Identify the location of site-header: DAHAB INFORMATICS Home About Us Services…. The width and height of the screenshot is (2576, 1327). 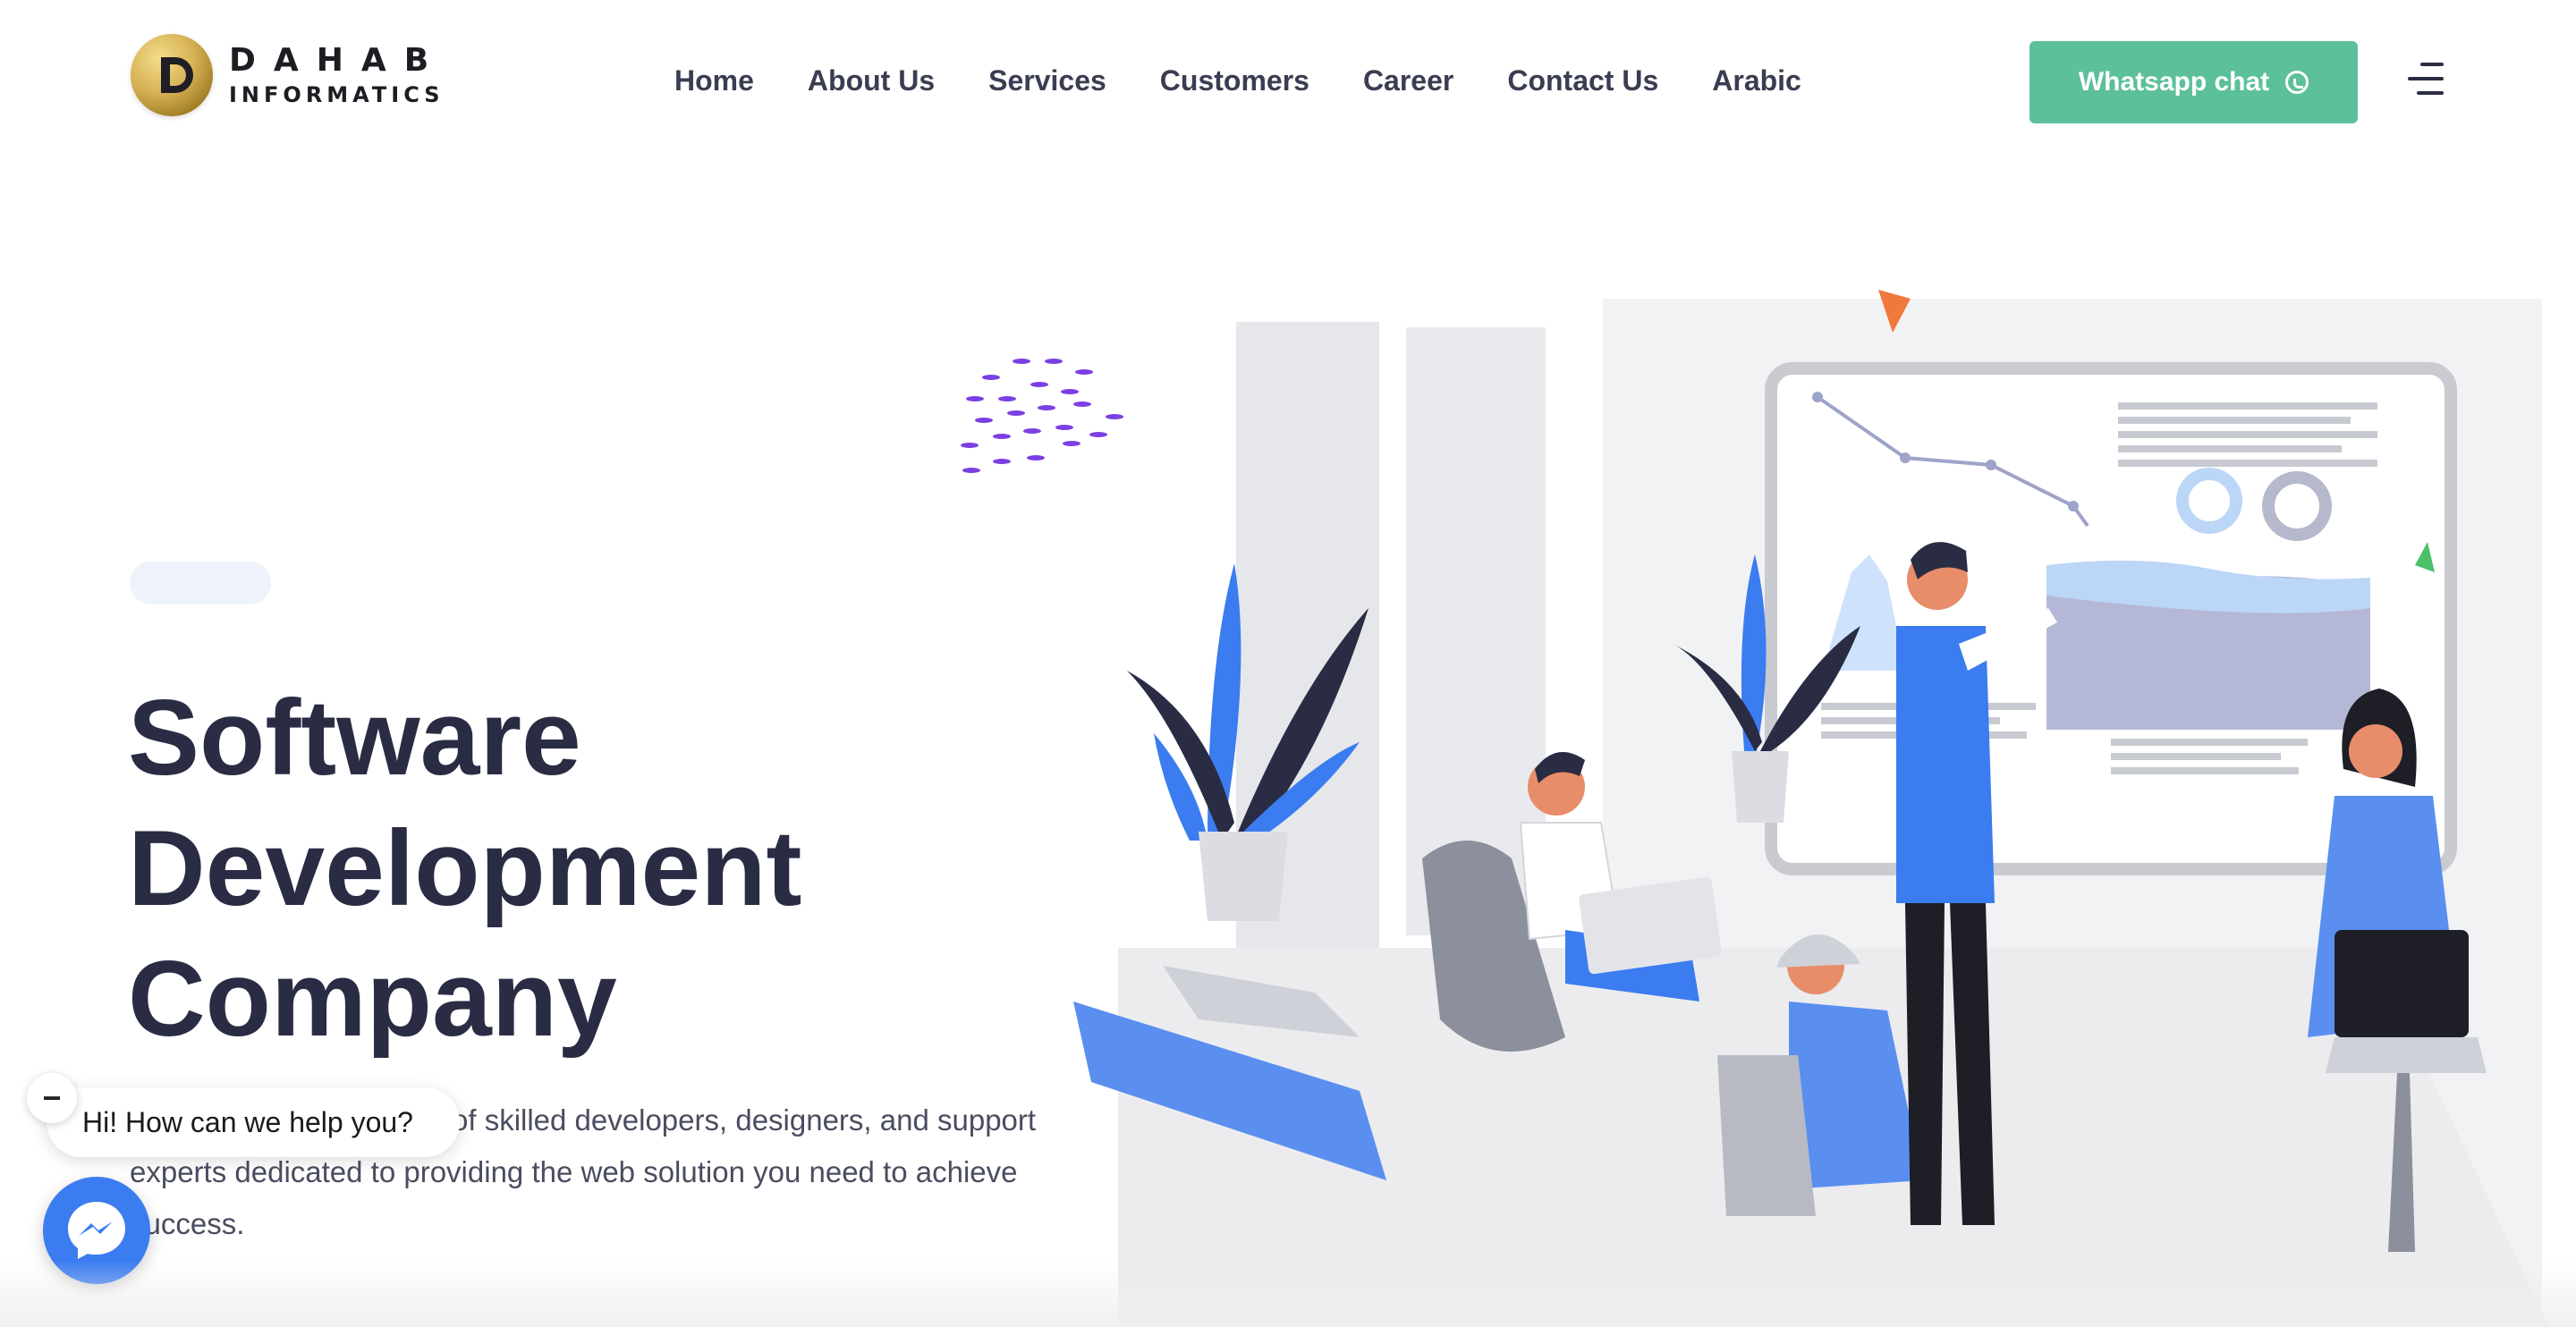
(1288, 83).